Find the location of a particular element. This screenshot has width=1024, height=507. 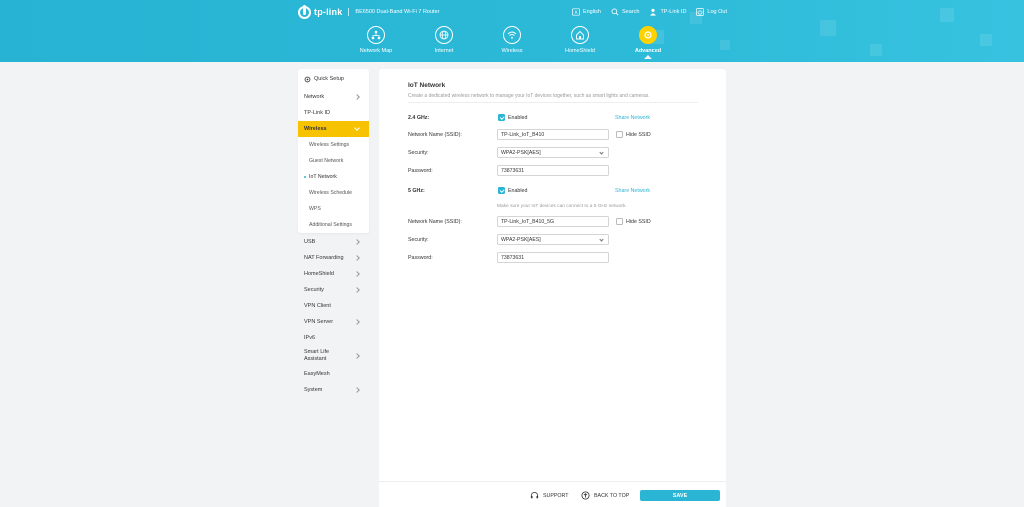

logout-label: Log Out is located at coordinates (717, 12).